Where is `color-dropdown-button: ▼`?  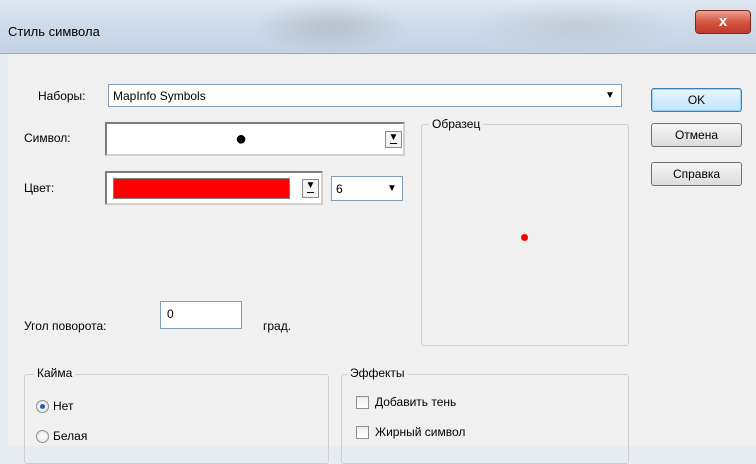 color-dropdown-button: ▼ is located at coordinates (310, 188).